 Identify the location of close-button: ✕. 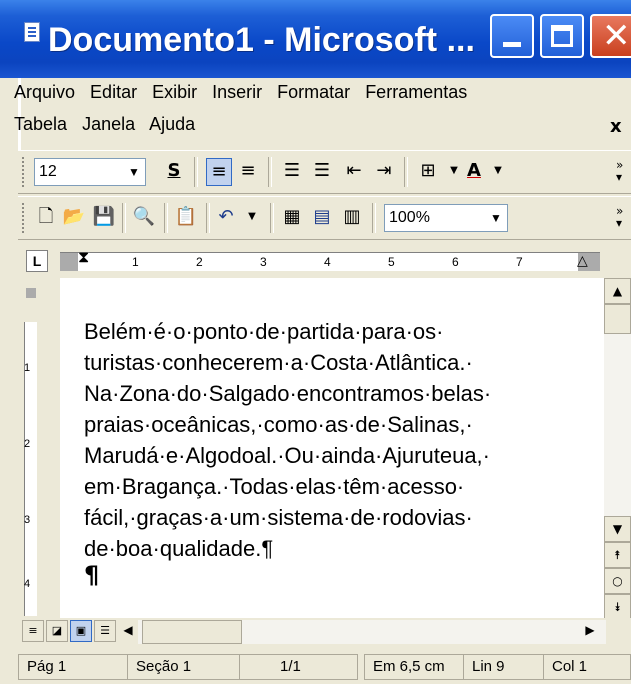
(610, 36).